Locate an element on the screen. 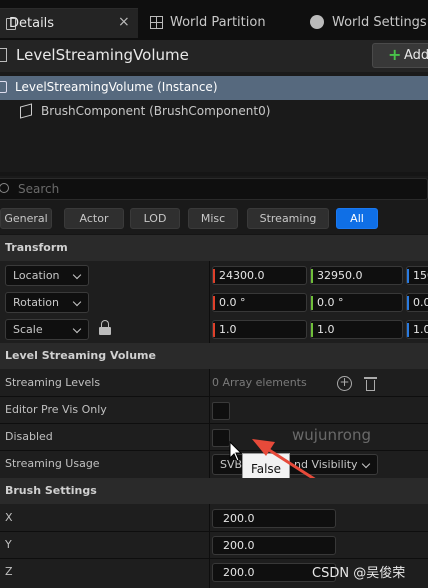 This screenshot has height=588, width=428. brush-x-value: 200.0 is located at coordinates (239, 518).